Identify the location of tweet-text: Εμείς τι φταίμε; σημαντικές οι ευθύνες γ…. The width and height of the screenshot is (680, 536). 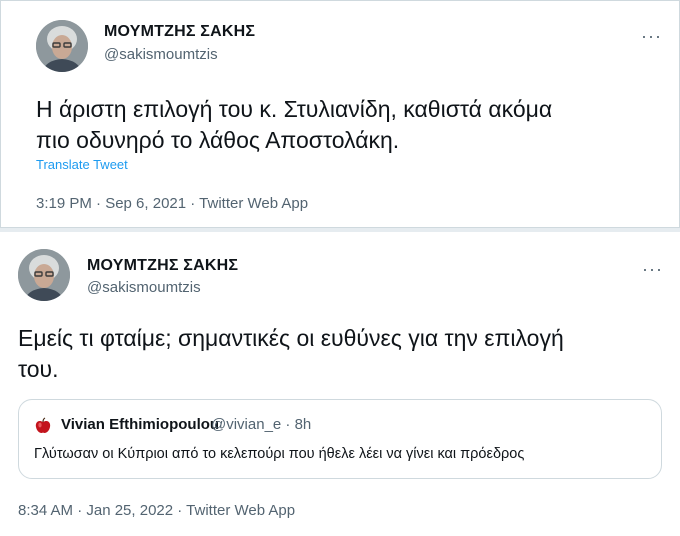
(291, 353).